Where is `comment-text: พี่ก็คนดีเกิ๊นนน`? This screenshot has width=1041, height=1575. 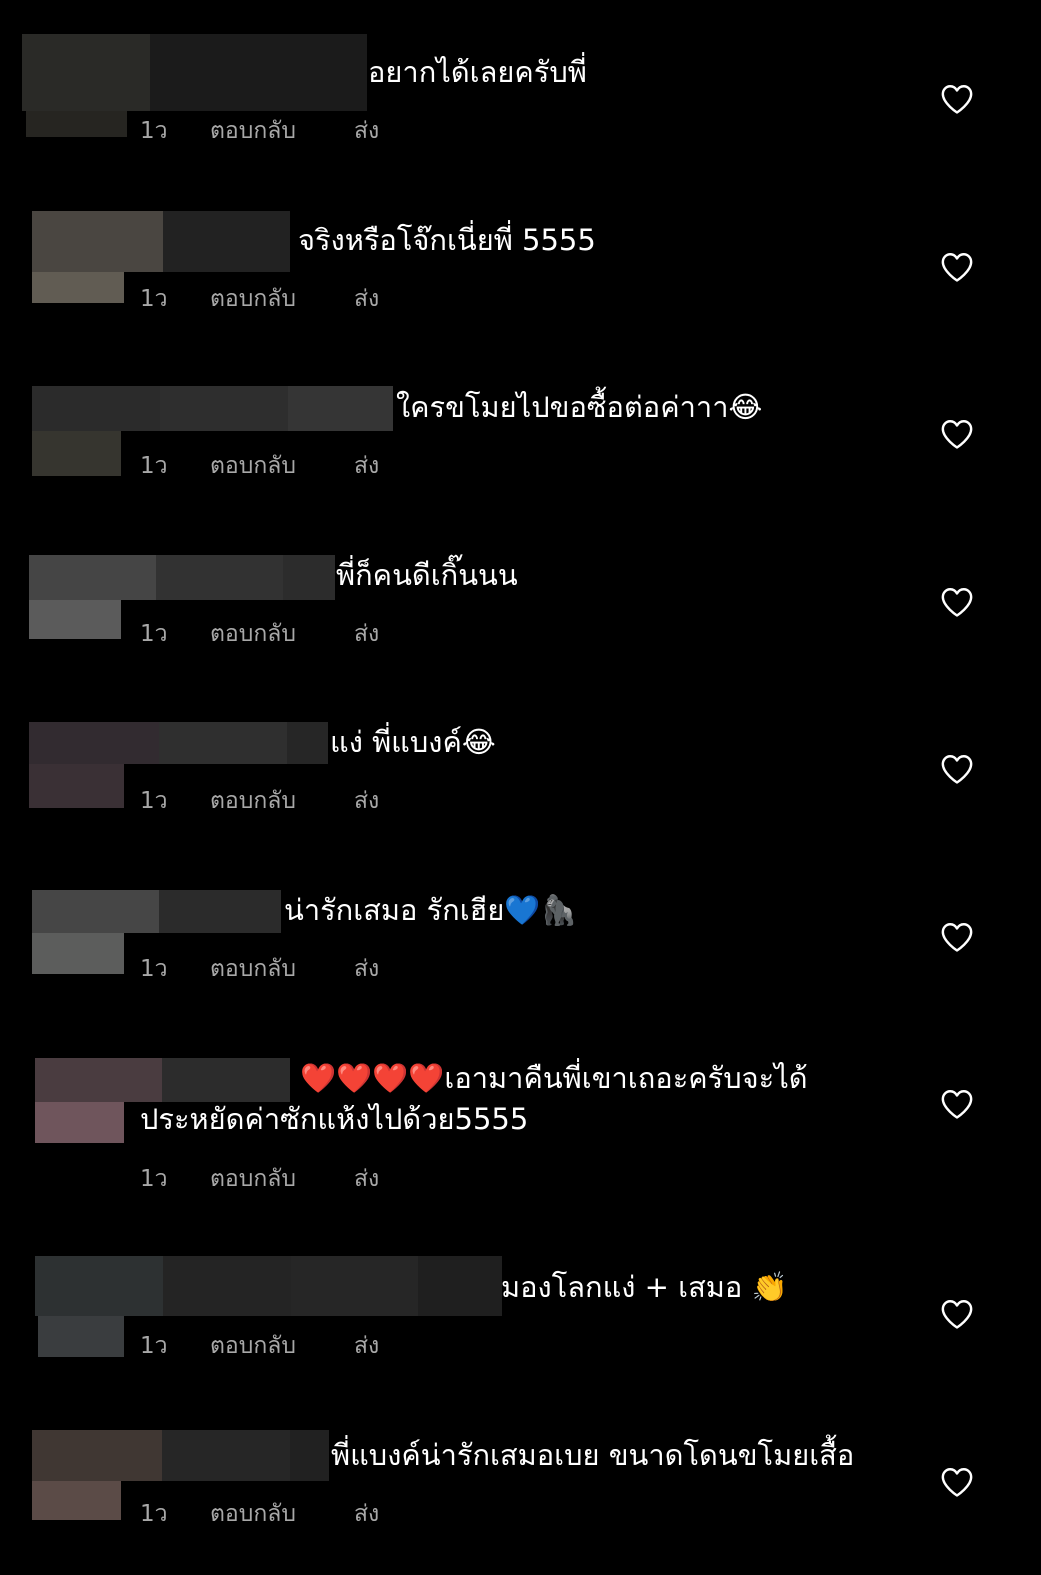
comment-text: พี่ก็คนดีเกิ๊นนน is located at coordinates (427, 575).